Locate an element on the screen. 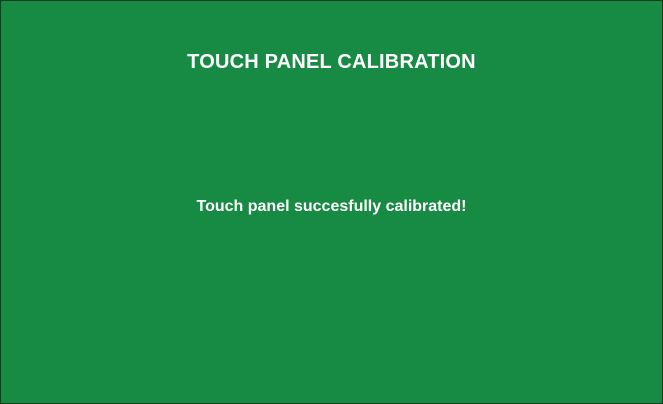 Image resolution: width=663 pixels, height=404 pixels. page-title: TOUCH PANEL CALIBRATION is located at coordinates (331, 62).